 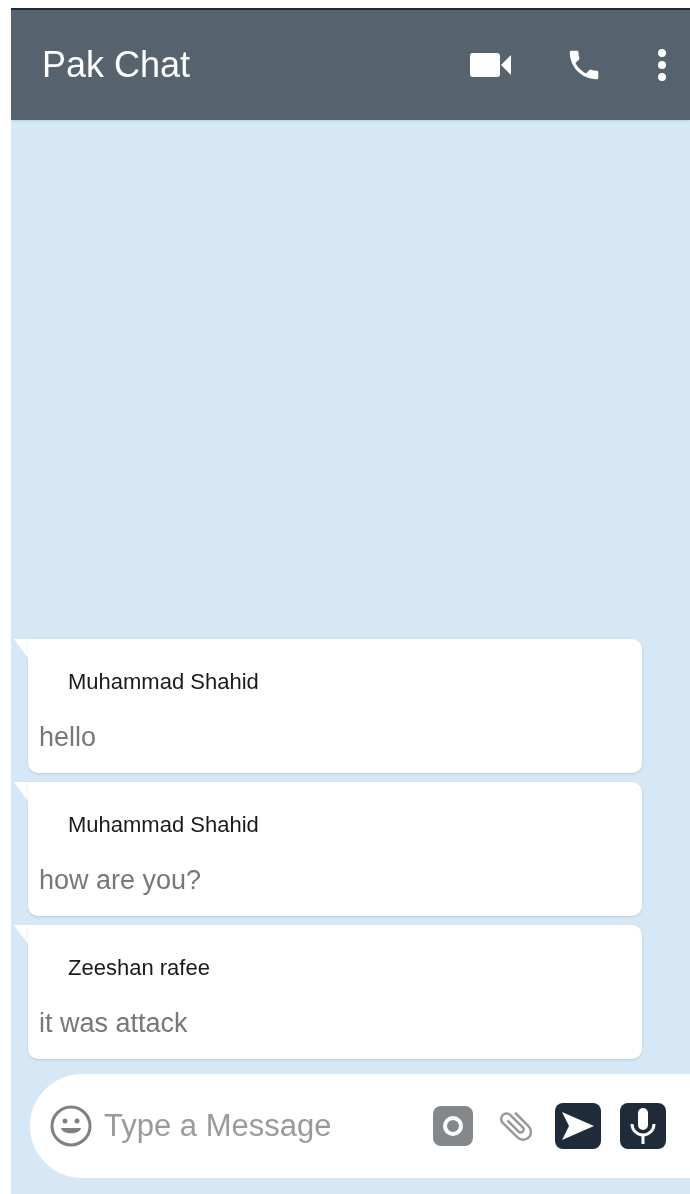 I want to click on message-input: Type a Message, so click(x=254, y=1126).